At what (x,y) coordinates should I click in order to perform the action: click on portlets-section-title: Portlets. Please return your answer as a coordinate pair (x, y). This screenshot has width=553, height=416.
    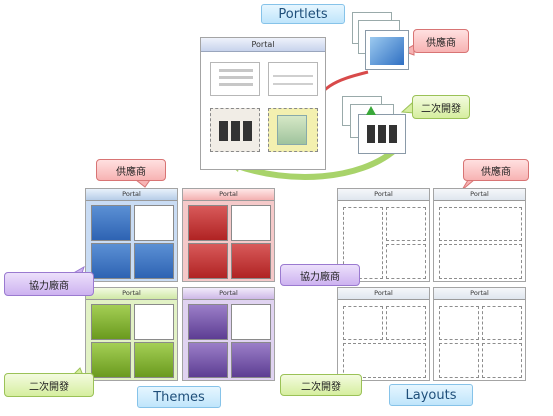
    Looking at the image, I should click on (303, 14).